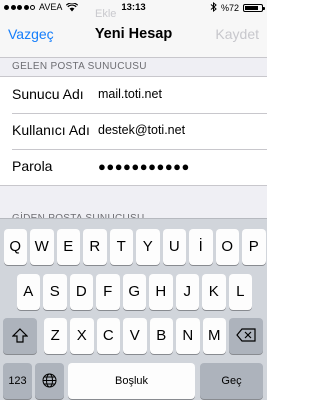 Image resolution: width=320 pixels, height=400 pixels. Describe the element at coordinates (79, 66) in the screenshot. I see `incoming-server-header: GELEN POSTA SUNUCUSU` at that location.